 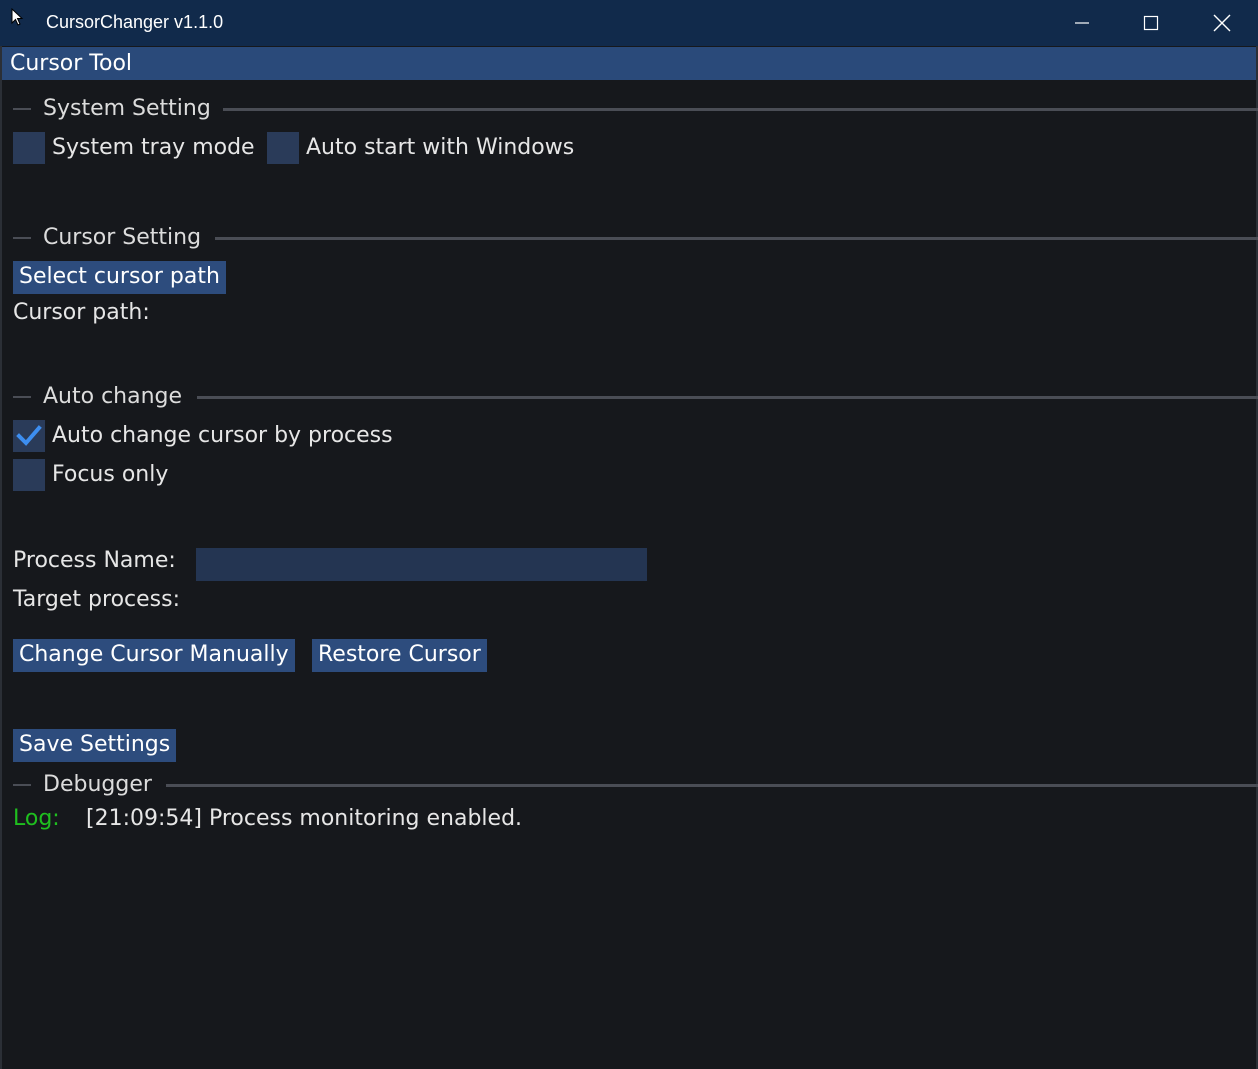 I want to click on maximize-icon, so click(x=1151, y=23).